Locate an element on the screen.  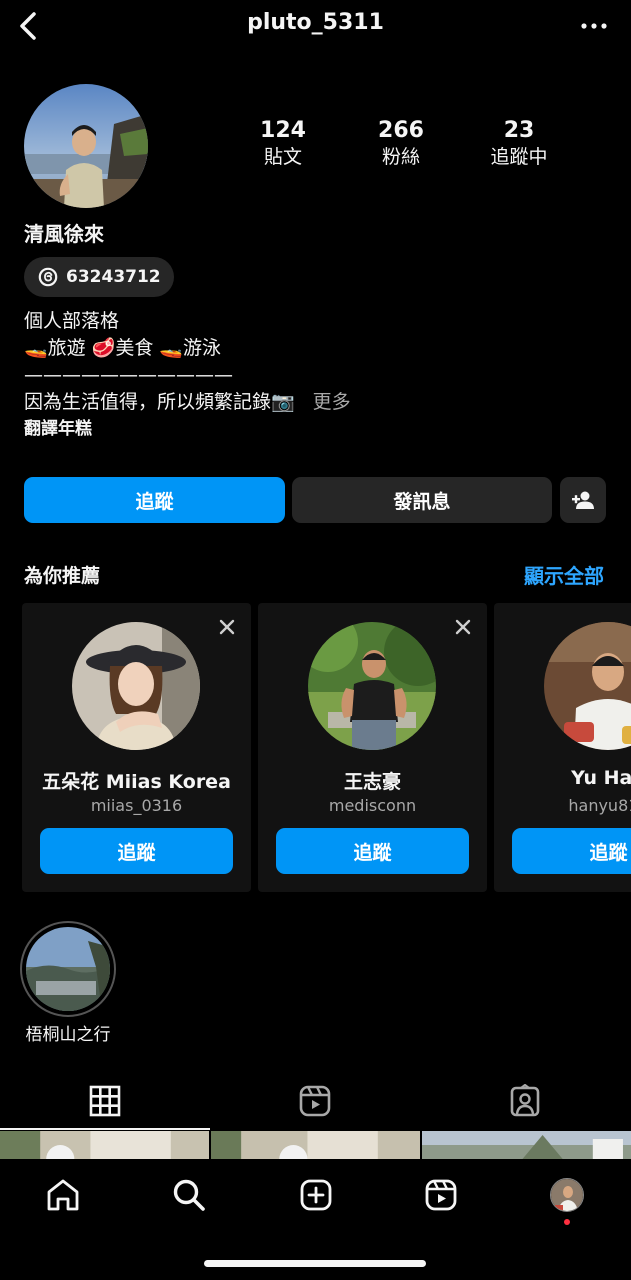
bio-text: 因為生活值得，所以頻繁記錄📷 is located at coordinates (159, 402).